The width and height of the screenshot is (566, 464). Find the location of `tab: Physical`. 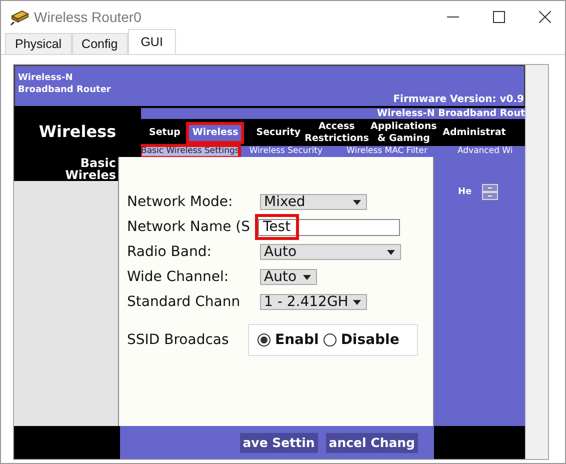

tab: Physical is located at coordinates (38, 43).